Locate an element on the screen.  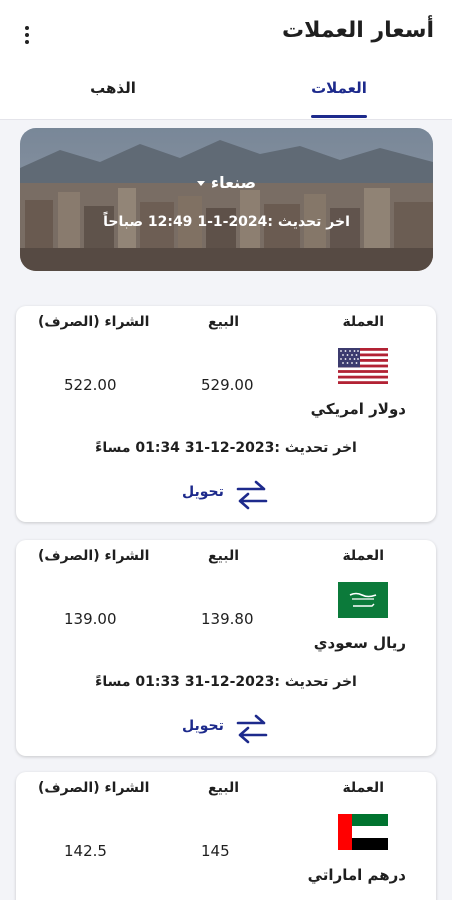
more-options-icon is located at coordinates (27, 35).